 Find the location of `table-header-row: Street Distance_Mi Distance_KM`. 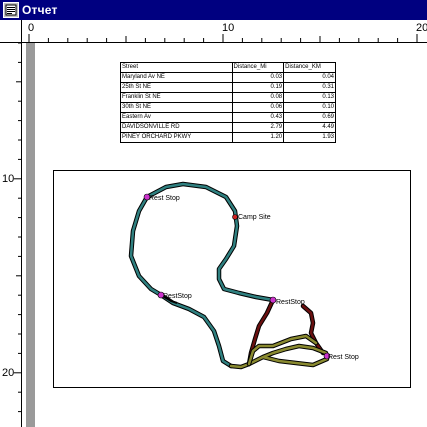

table-header-row: Street Distance_Mi Distance_KM is located at coordinates (228, 67).